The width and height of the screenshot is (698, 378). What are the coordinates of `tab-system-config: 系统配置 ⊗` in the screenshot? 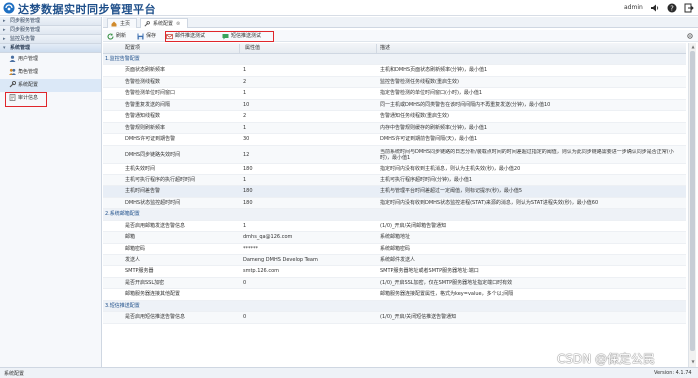 It's located at (164, 23).